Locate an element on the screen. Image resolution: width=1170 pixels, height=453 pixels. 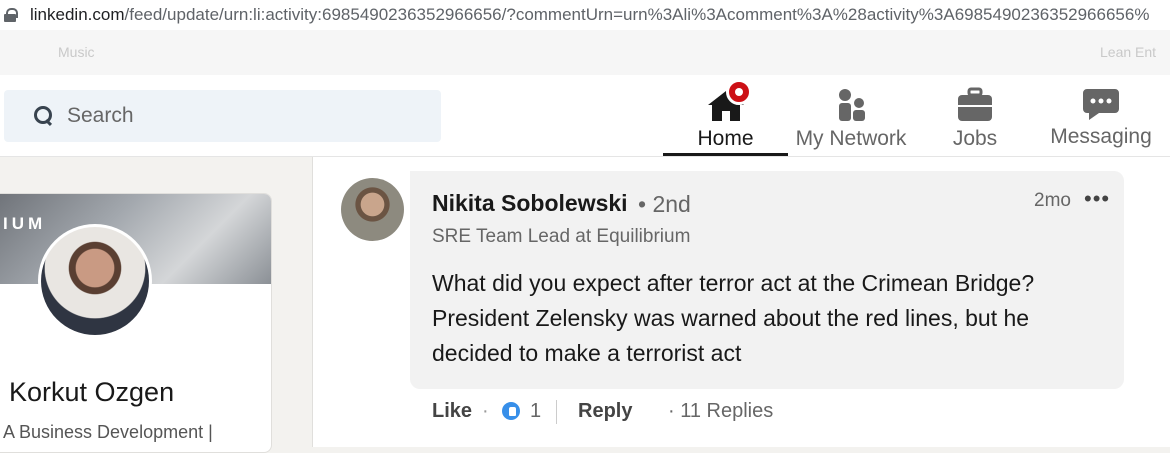
action-divider is located at coordinates (556, 412).